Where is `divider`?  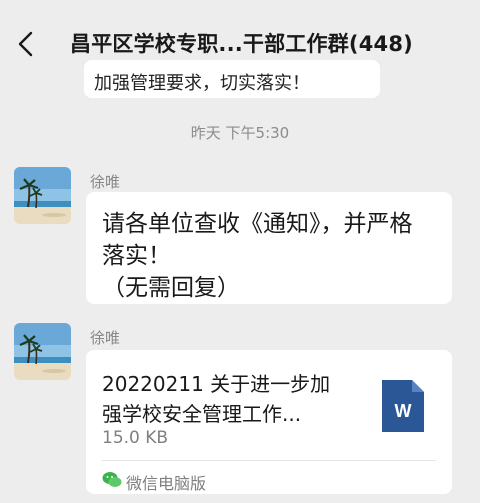
divider is located at coordinates (269, 460).